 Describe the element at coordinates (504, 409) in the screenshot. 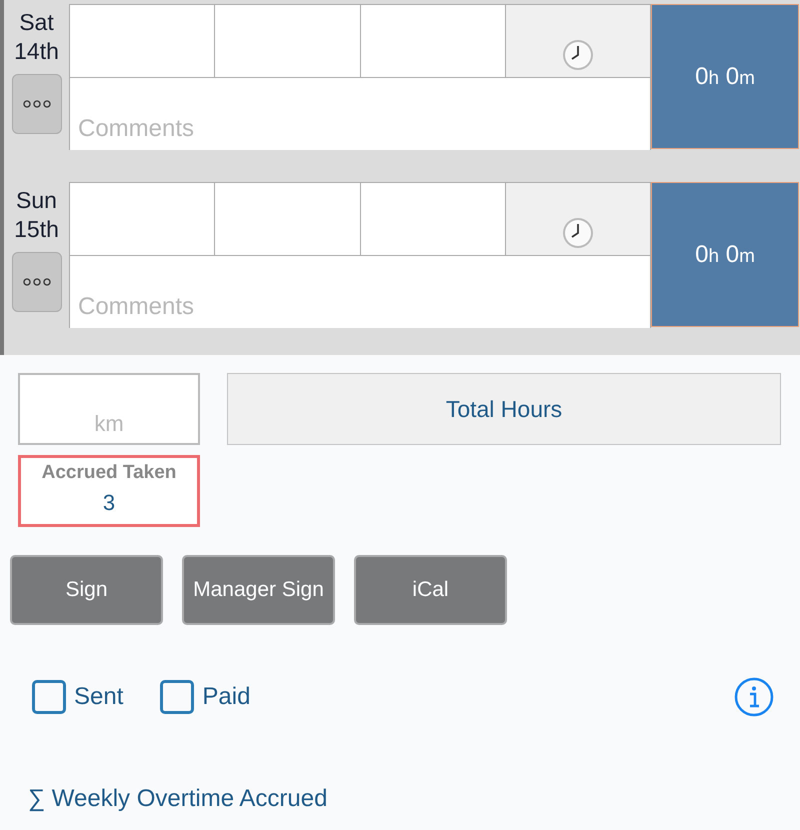

I see `total-hours-button: Total Hours` at that location.